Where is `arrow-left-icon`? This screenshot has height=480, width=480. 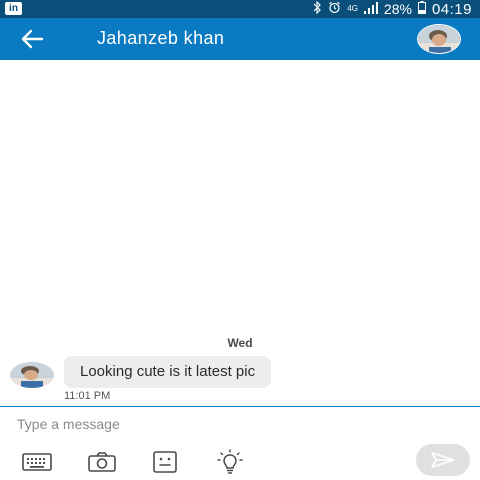 arrow-left-icon is located at coordinates (32, 39).